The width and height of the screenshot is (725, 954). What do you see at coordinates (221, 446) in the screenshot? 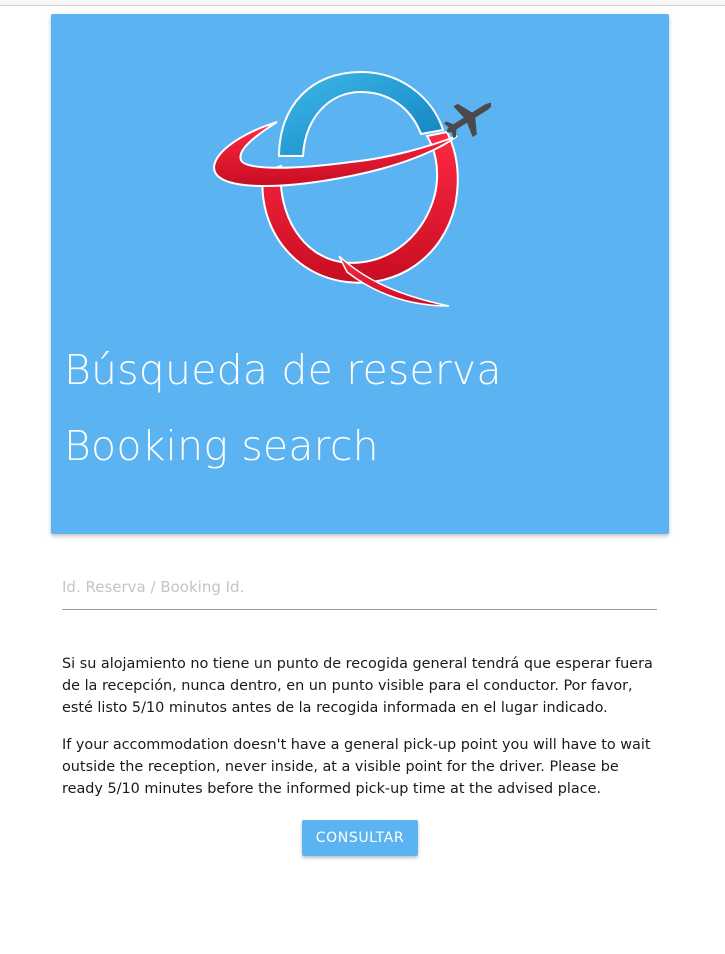
I see `page-title-english: Booking search` at bounding box center [221, 446].